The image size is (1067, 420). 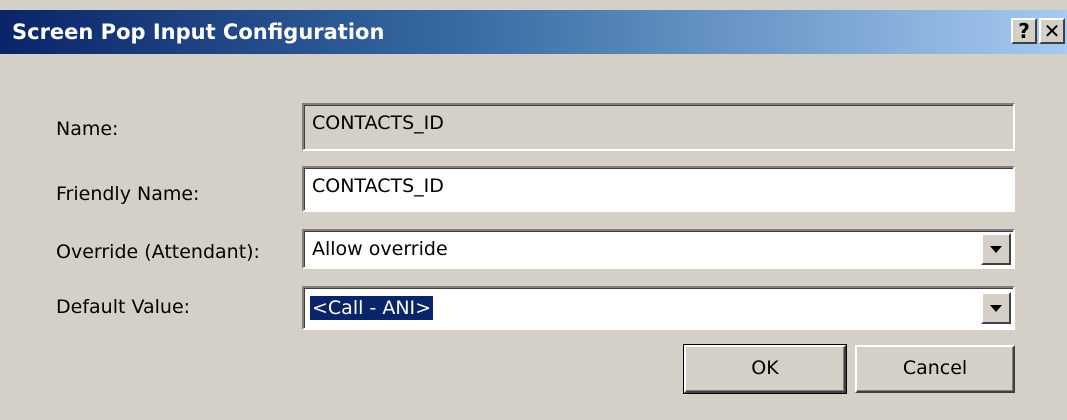 What do you see at coordinates (371, 308) in the screenshot?
I see `default-value-selected-value: <Call - ANI>` at bounding box center [371, 308].